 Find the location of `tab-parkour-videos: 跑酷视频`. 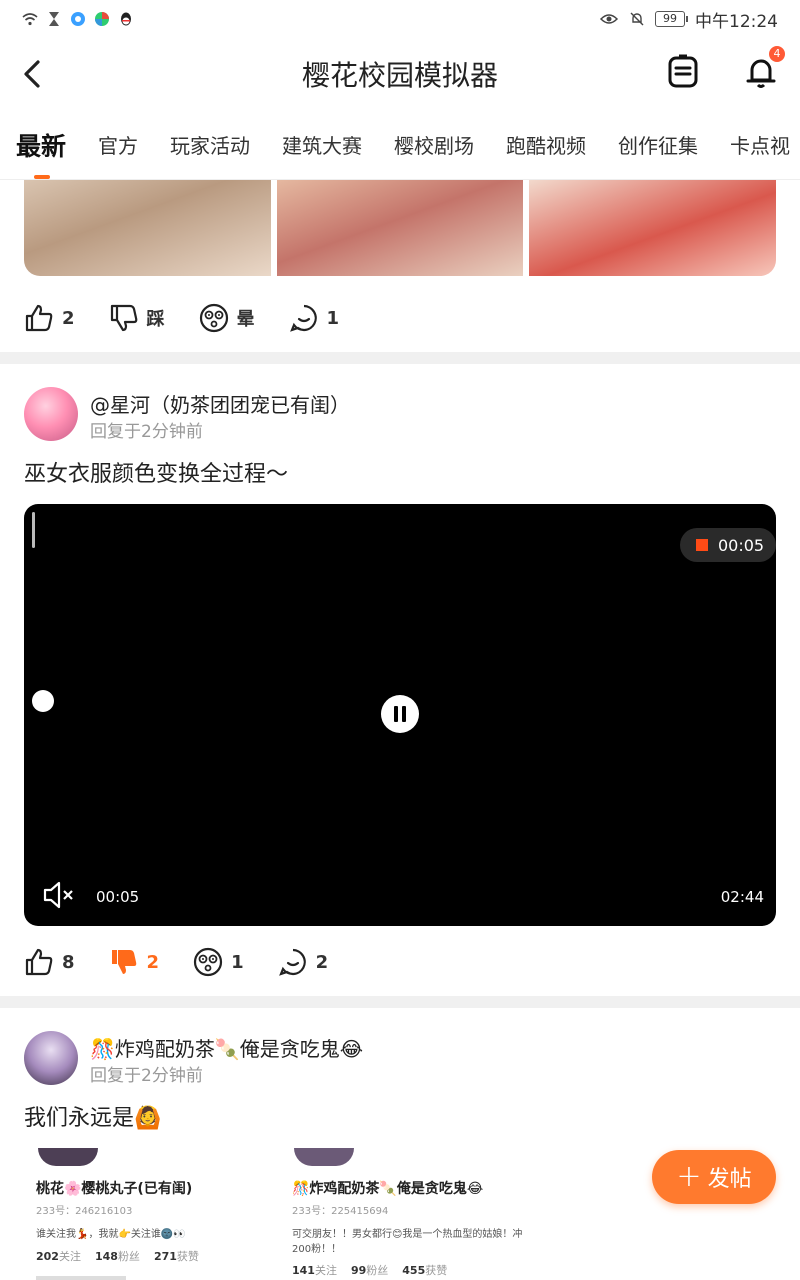

tab-parkour-videos: 跑酷视频 is located at coordinates (546, 144).